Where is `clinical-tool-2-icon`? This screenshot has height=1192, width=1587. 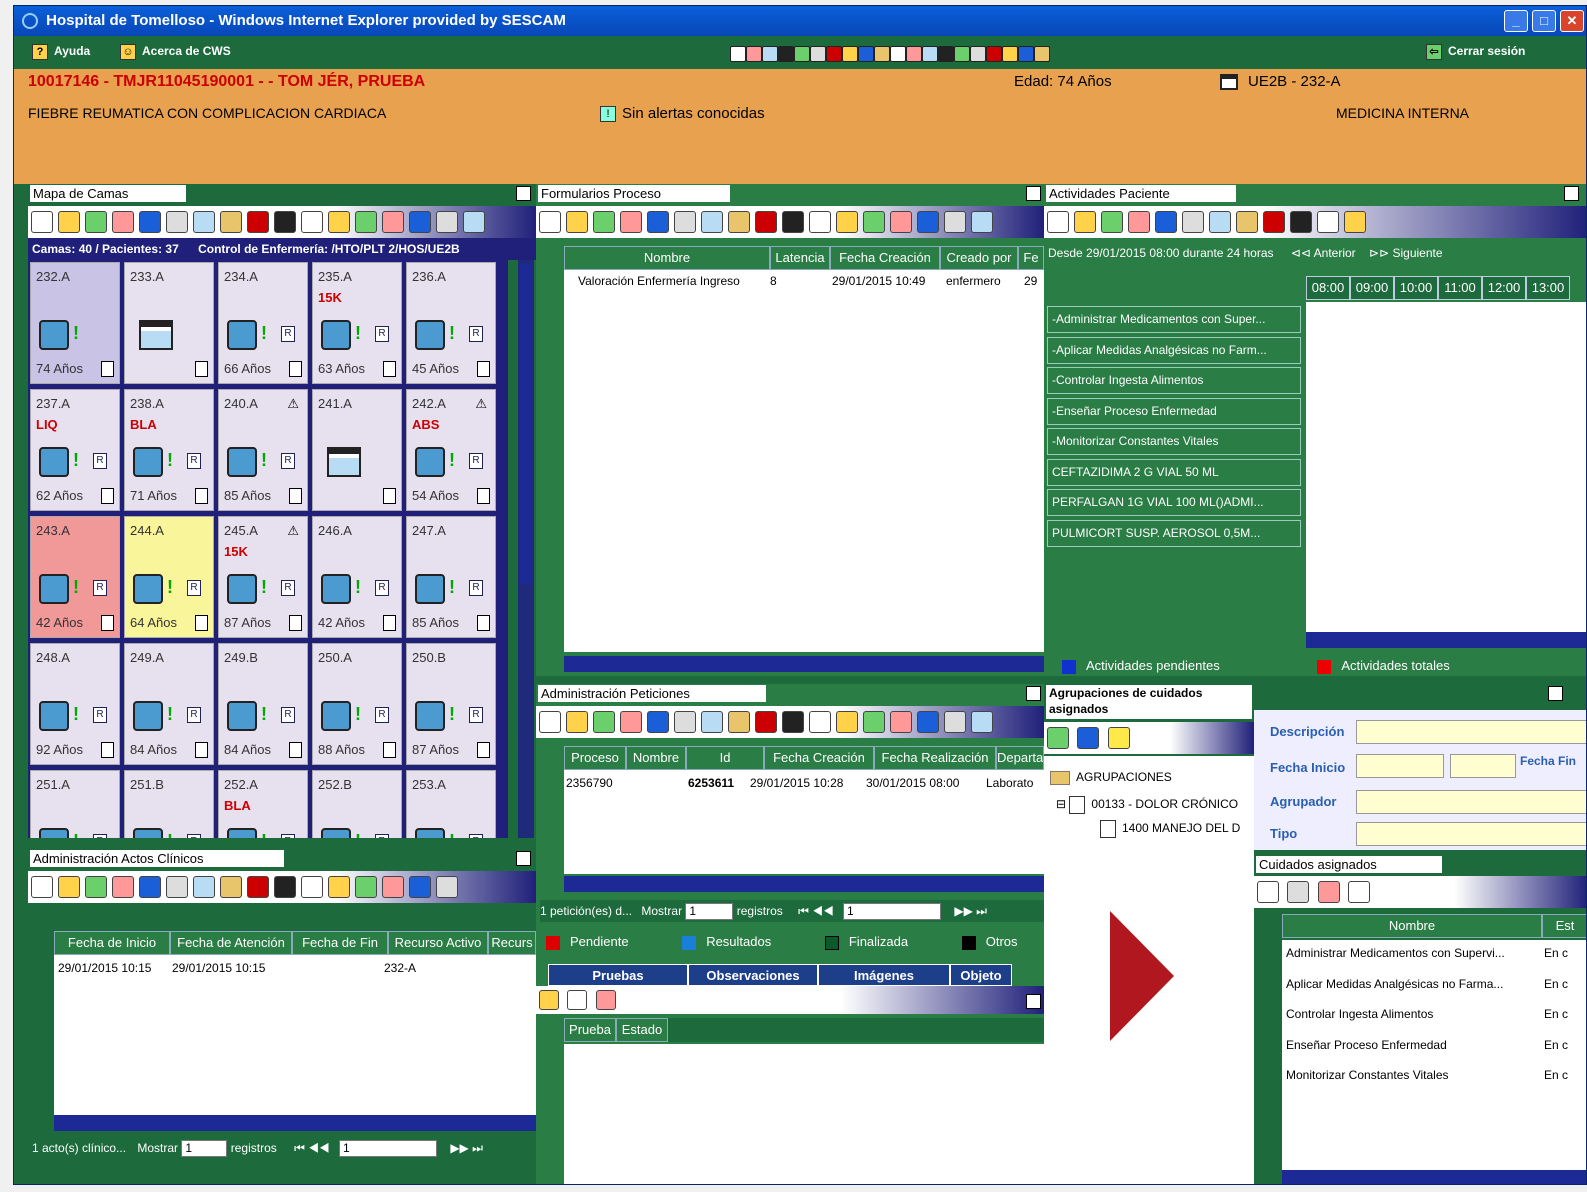 clinical-tool-2-icon is located at coordinates (69, 887).